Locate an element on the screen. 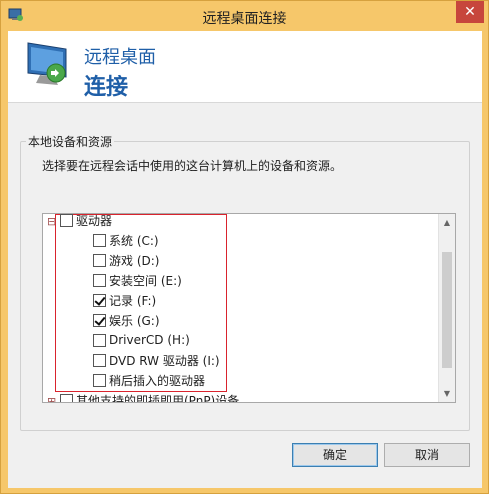  checkbox-later-drives is located at coordinates (99, 380).